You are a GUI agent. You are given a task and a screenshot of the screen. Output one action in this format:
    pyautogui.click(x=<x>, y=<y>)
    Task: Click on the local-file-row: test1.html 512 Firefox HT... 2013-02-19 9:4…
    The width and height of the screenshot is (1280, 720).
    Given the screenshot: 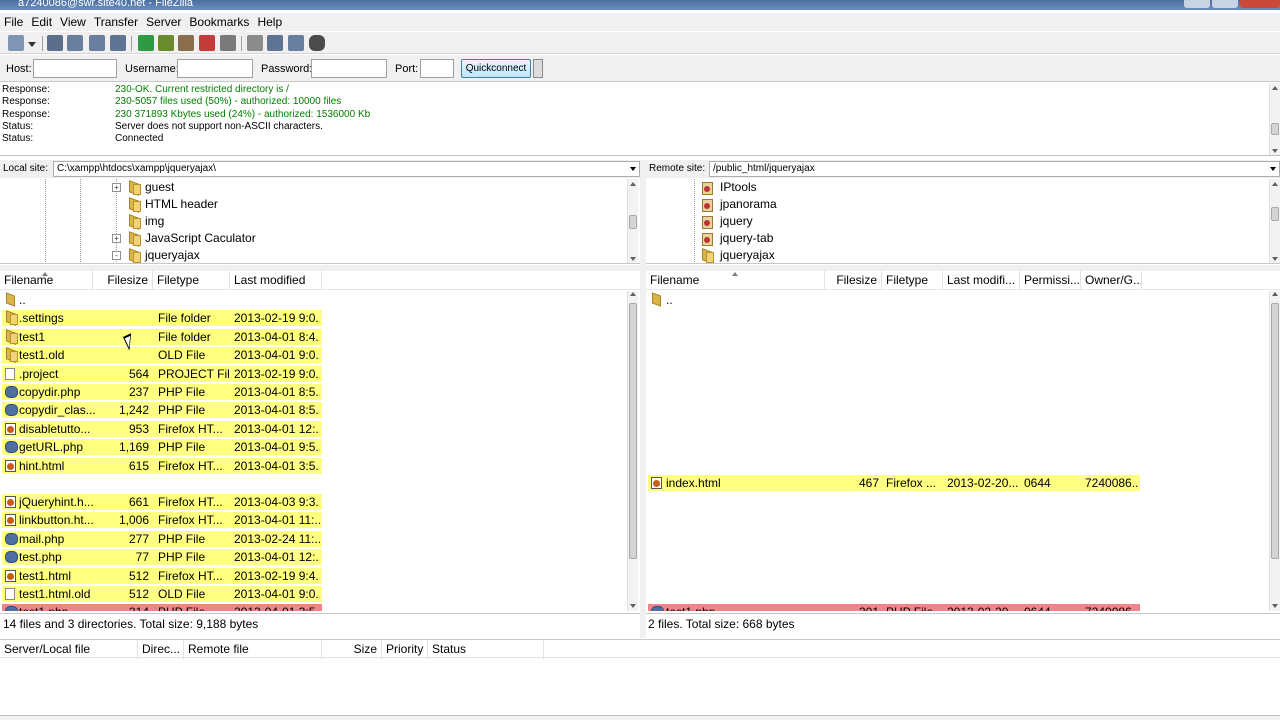 What is the action you would take?
    pyautogui.click(x=162, y=575)
    